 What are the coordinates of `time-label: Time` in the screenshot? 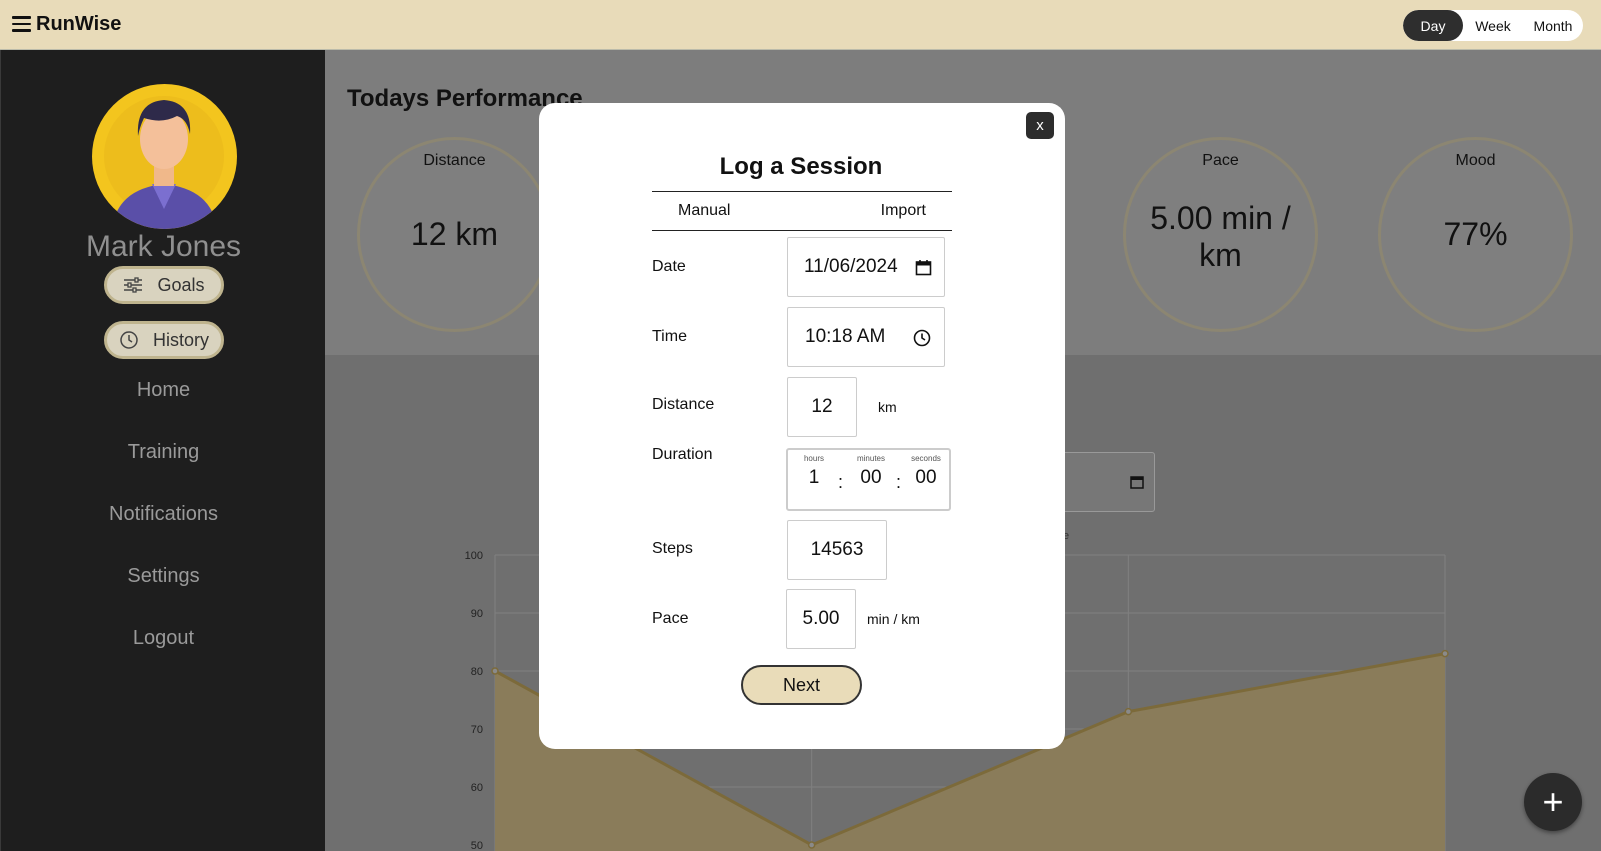 It's located at (669, 336).